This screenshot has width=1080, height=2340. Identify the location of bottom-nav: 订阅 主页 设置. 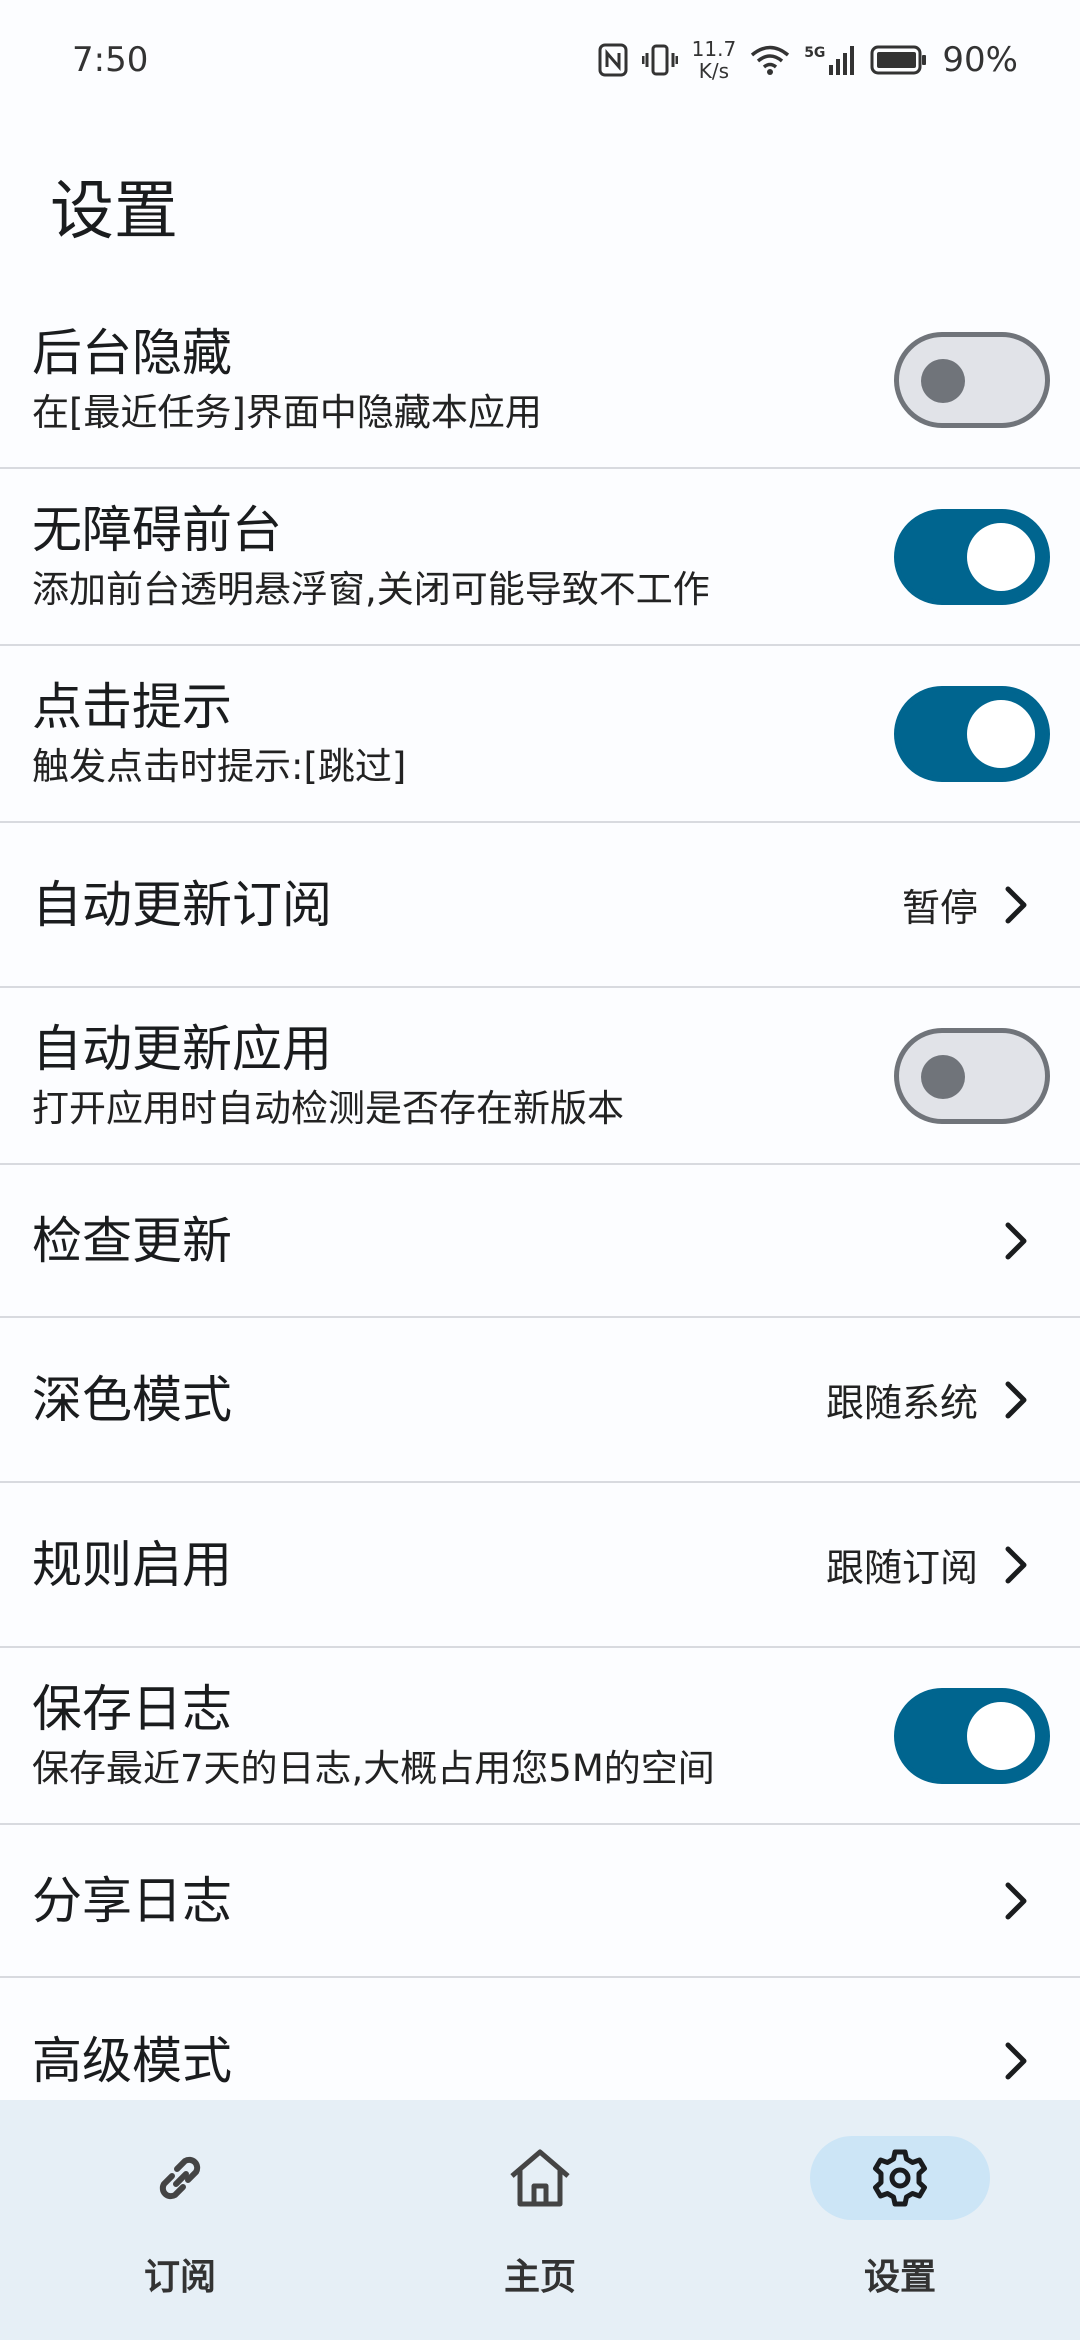
(540, 2220).